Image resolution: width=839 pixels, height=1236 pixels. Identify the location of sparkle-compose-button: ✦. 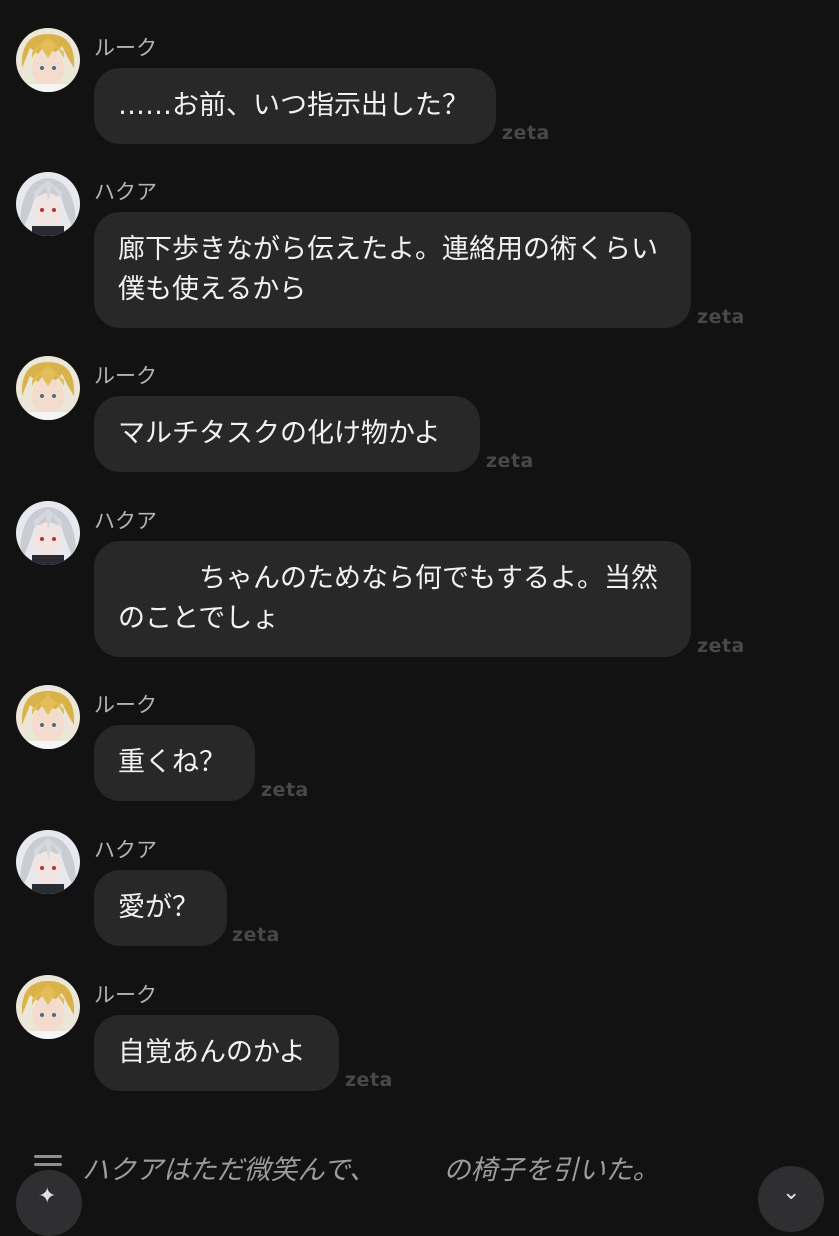
(49, 1203).